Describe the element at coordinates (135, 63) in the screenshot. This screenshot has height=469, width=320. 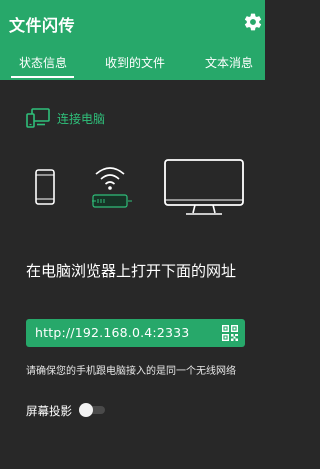
I see `tab-received-files: 收到的文件` at that location.